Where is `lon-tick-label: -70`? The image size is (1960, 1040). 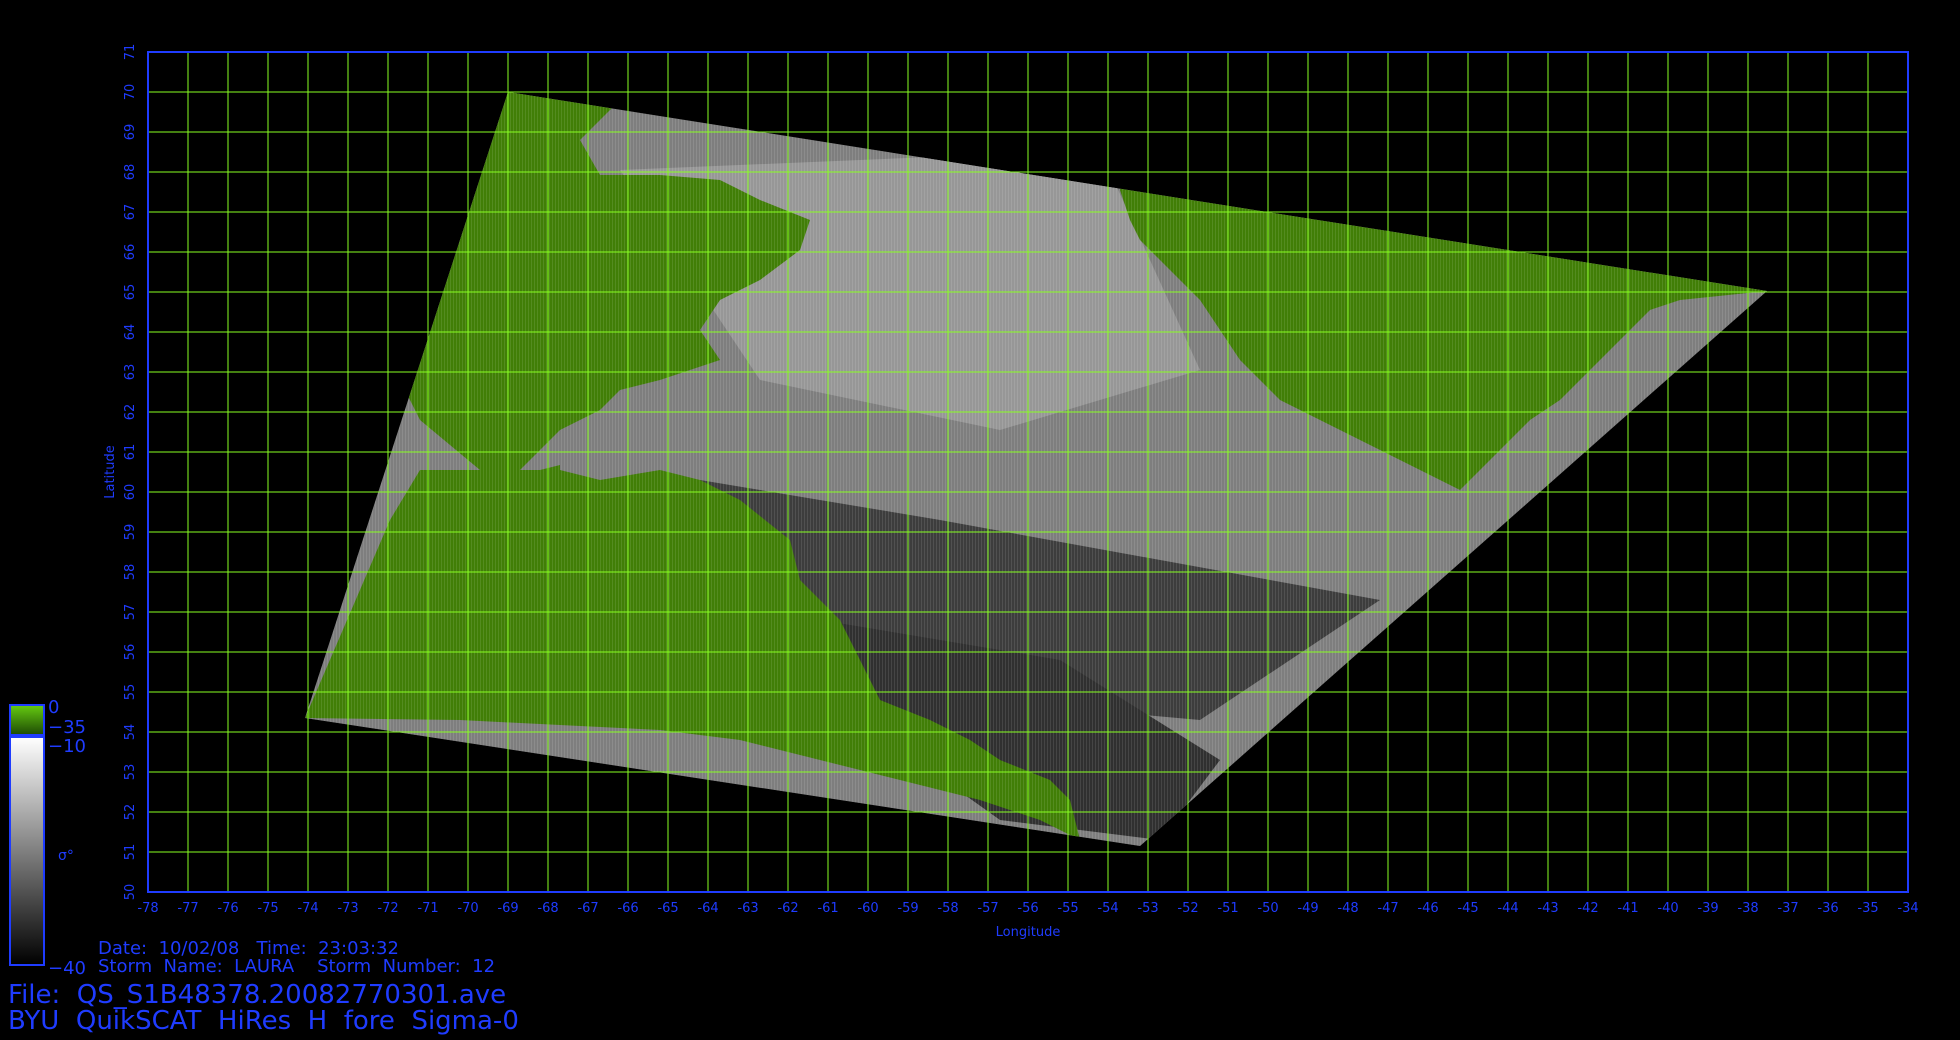 lon-tick-label: -70 is located at coordinates (467, 908).